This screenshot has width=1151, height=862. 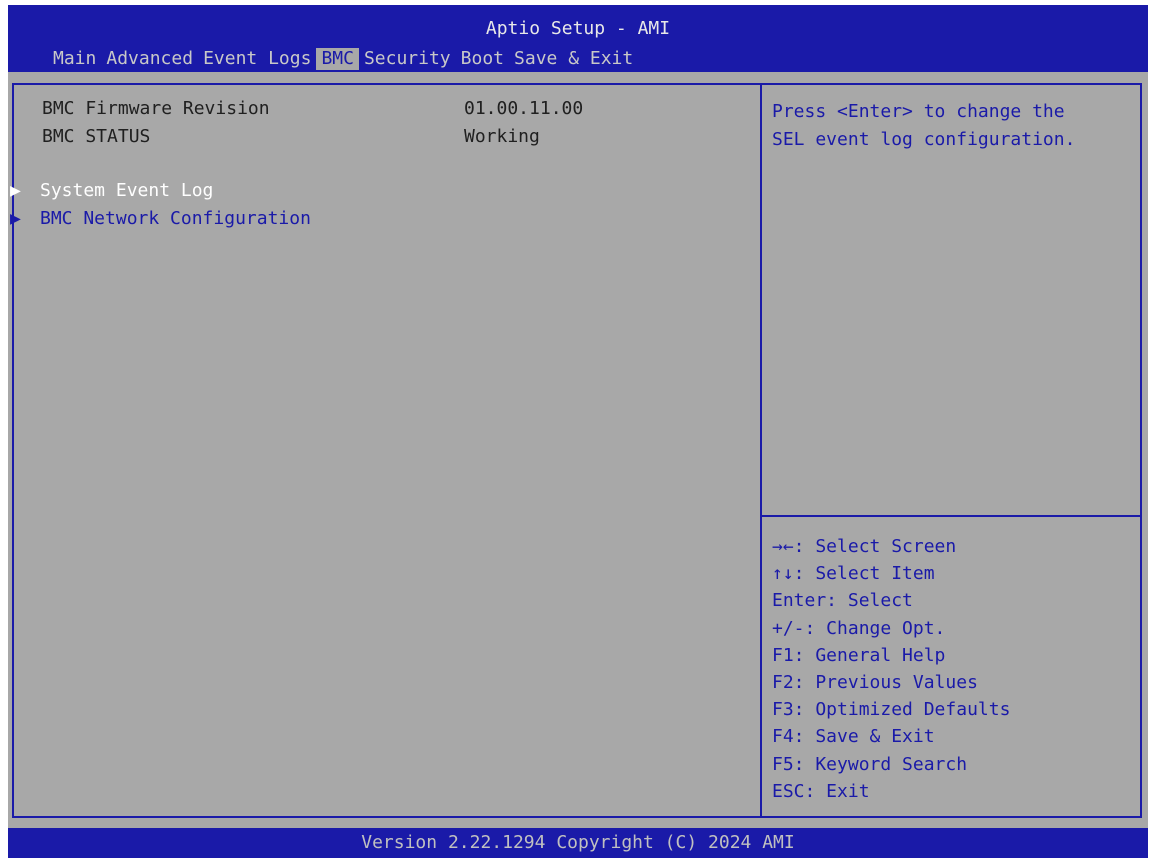 What do you see at coordinates (761, 450) in the screenshot?
I see `panel-divider` at bounding box center [761, 450].